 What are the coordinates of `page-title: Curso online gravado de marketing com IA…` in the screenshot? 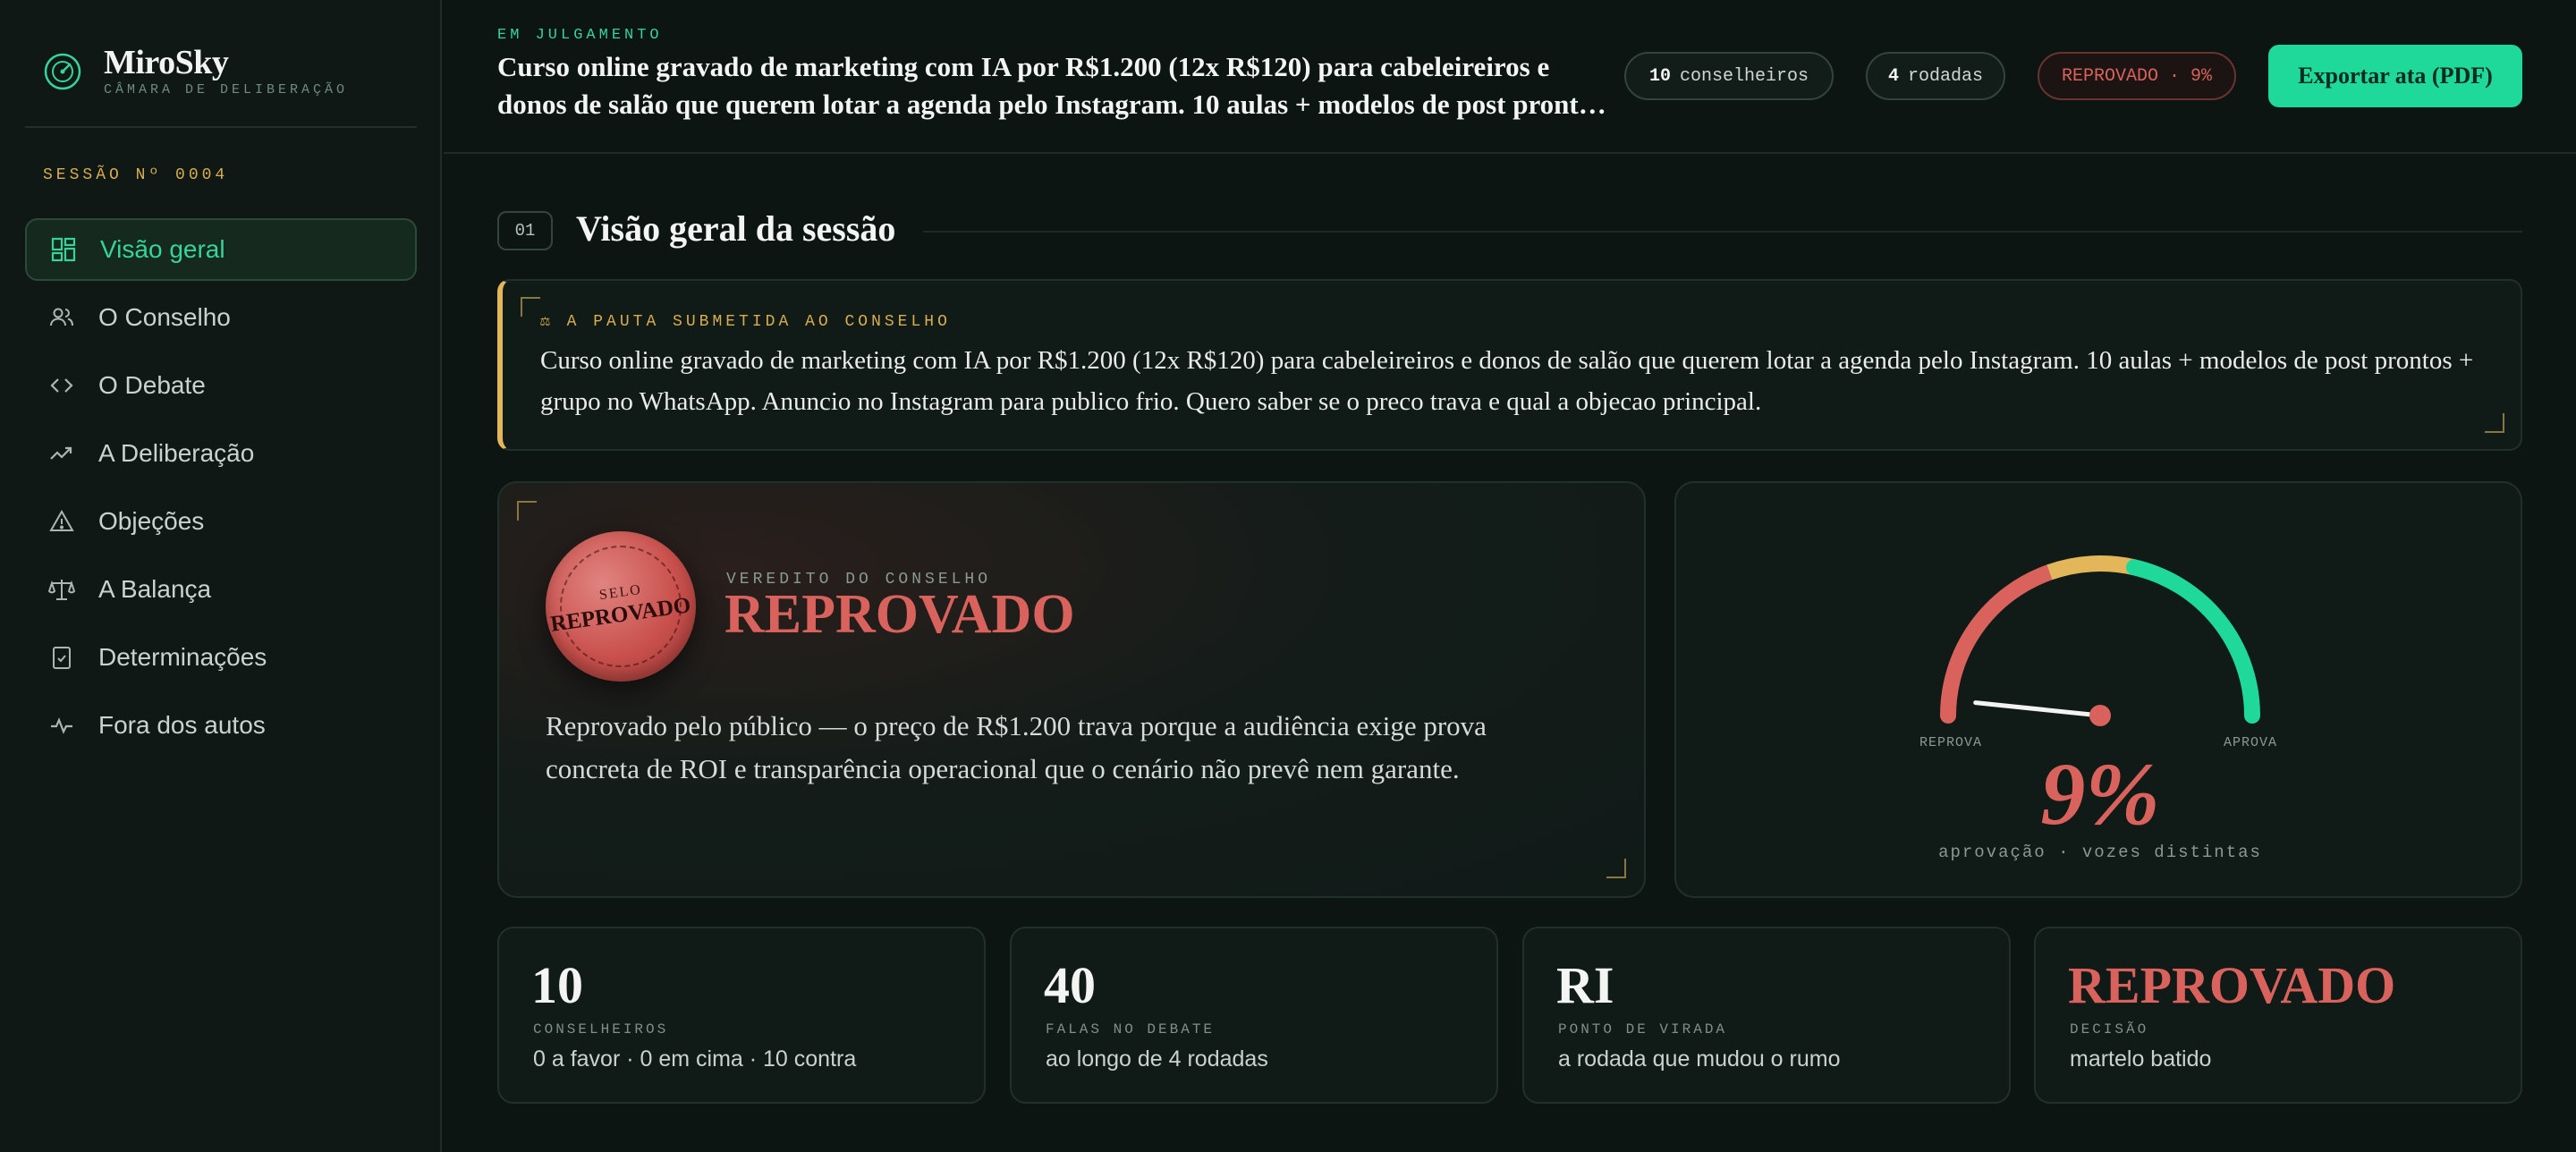 It's located at (1050, 85).